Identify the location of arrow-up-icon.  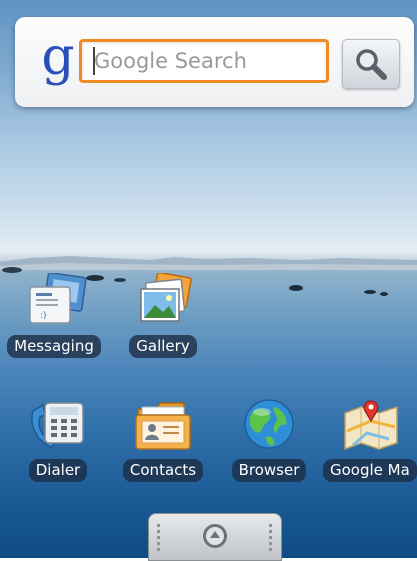
(215, 534).